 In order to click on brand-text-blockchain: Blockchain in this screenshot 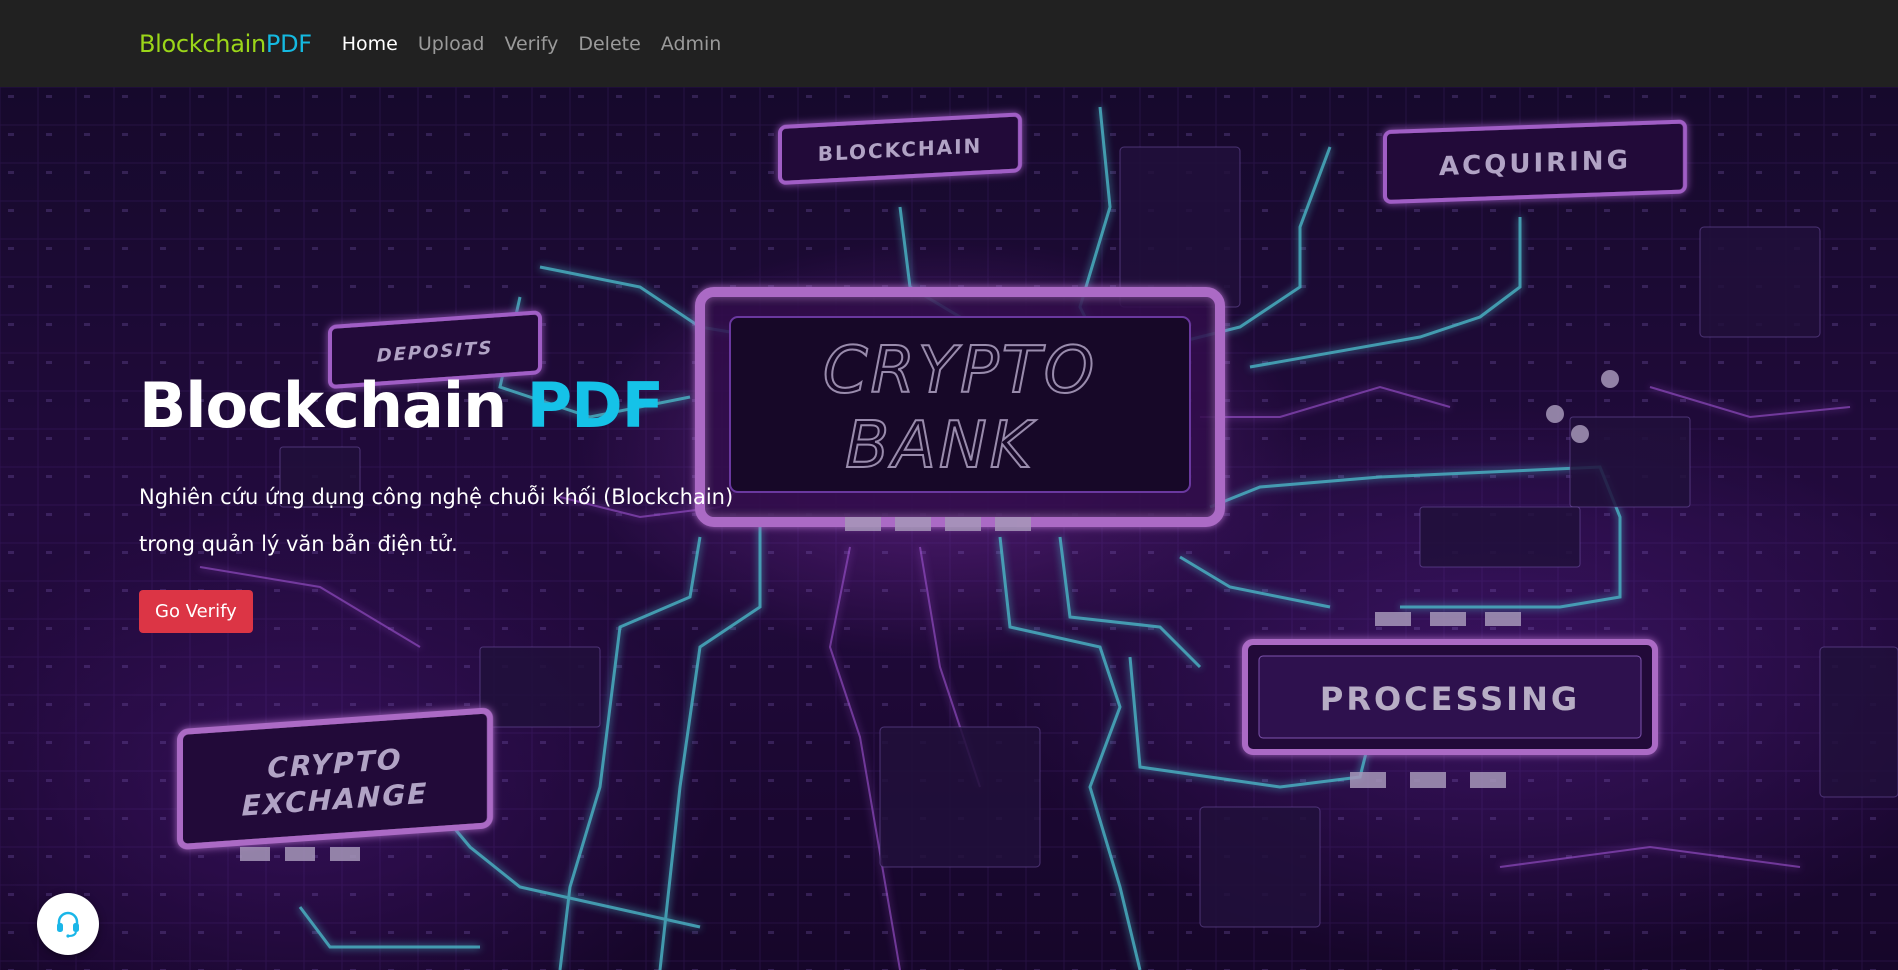, I will do `click(202, 43)`.